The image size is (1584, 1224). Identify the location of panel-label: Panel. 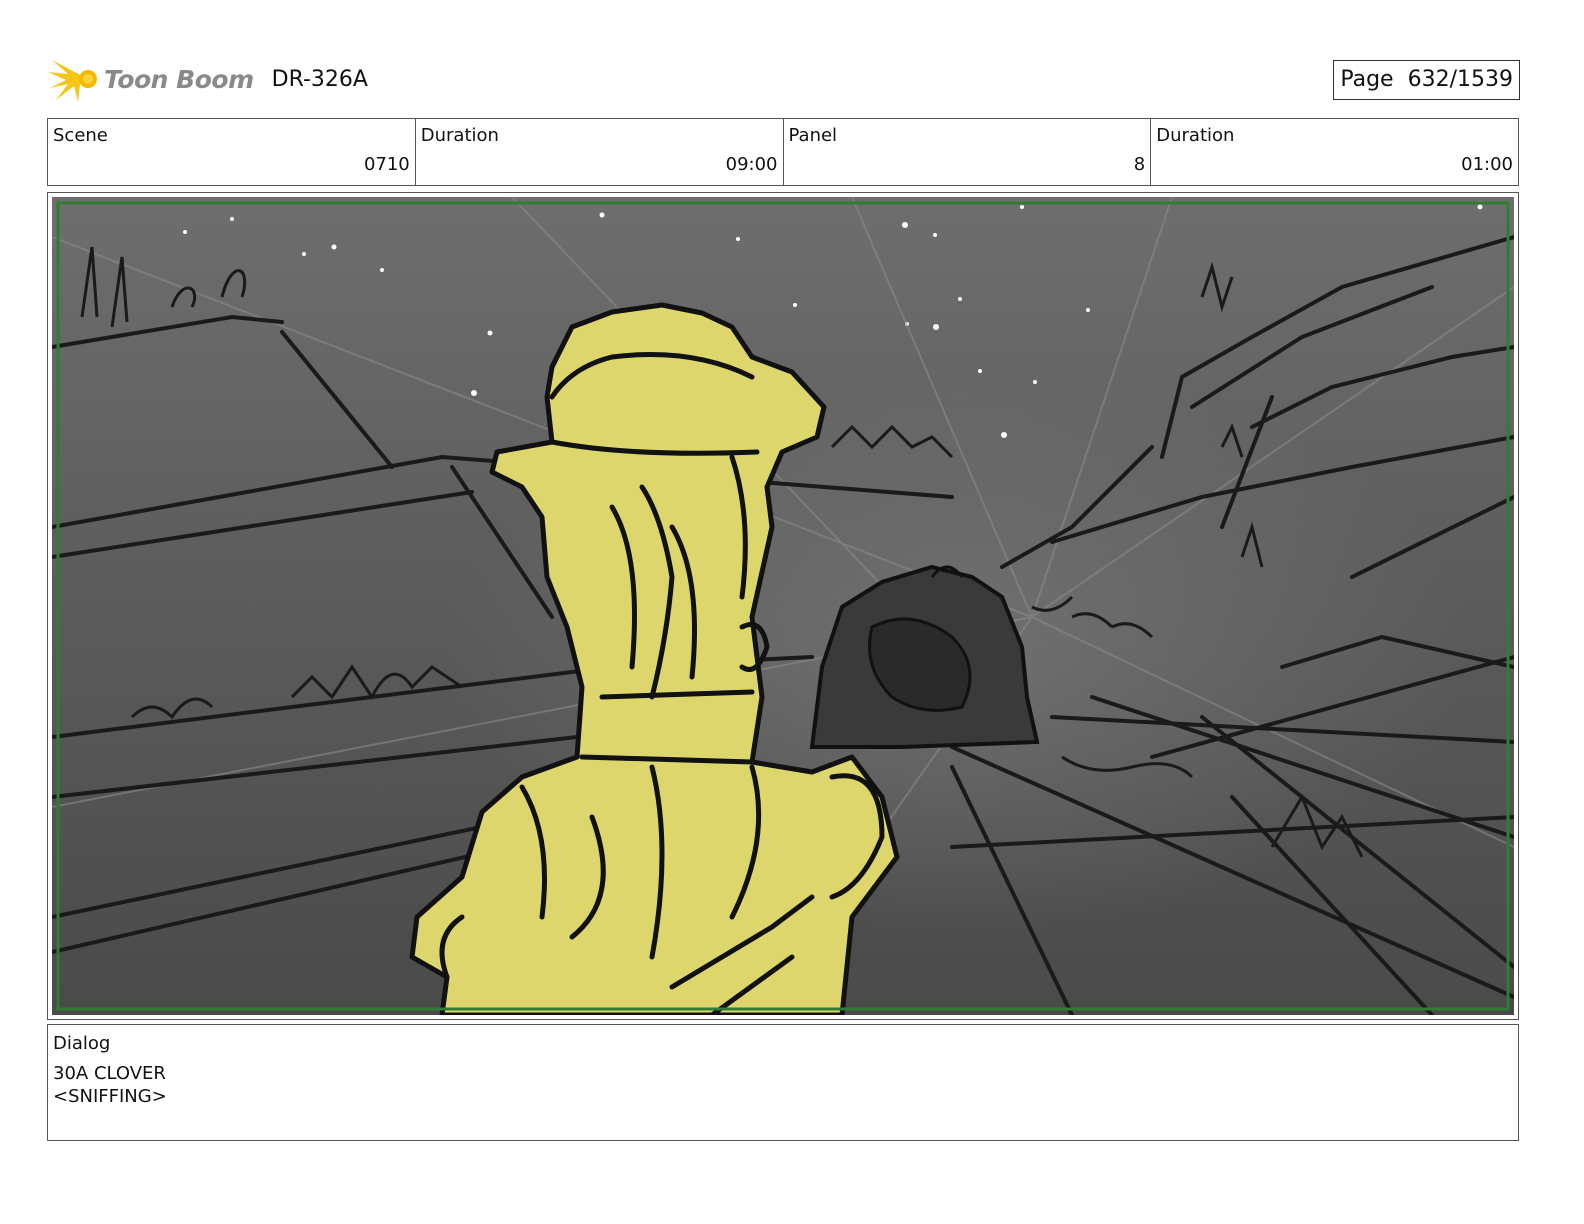
(813, 135).